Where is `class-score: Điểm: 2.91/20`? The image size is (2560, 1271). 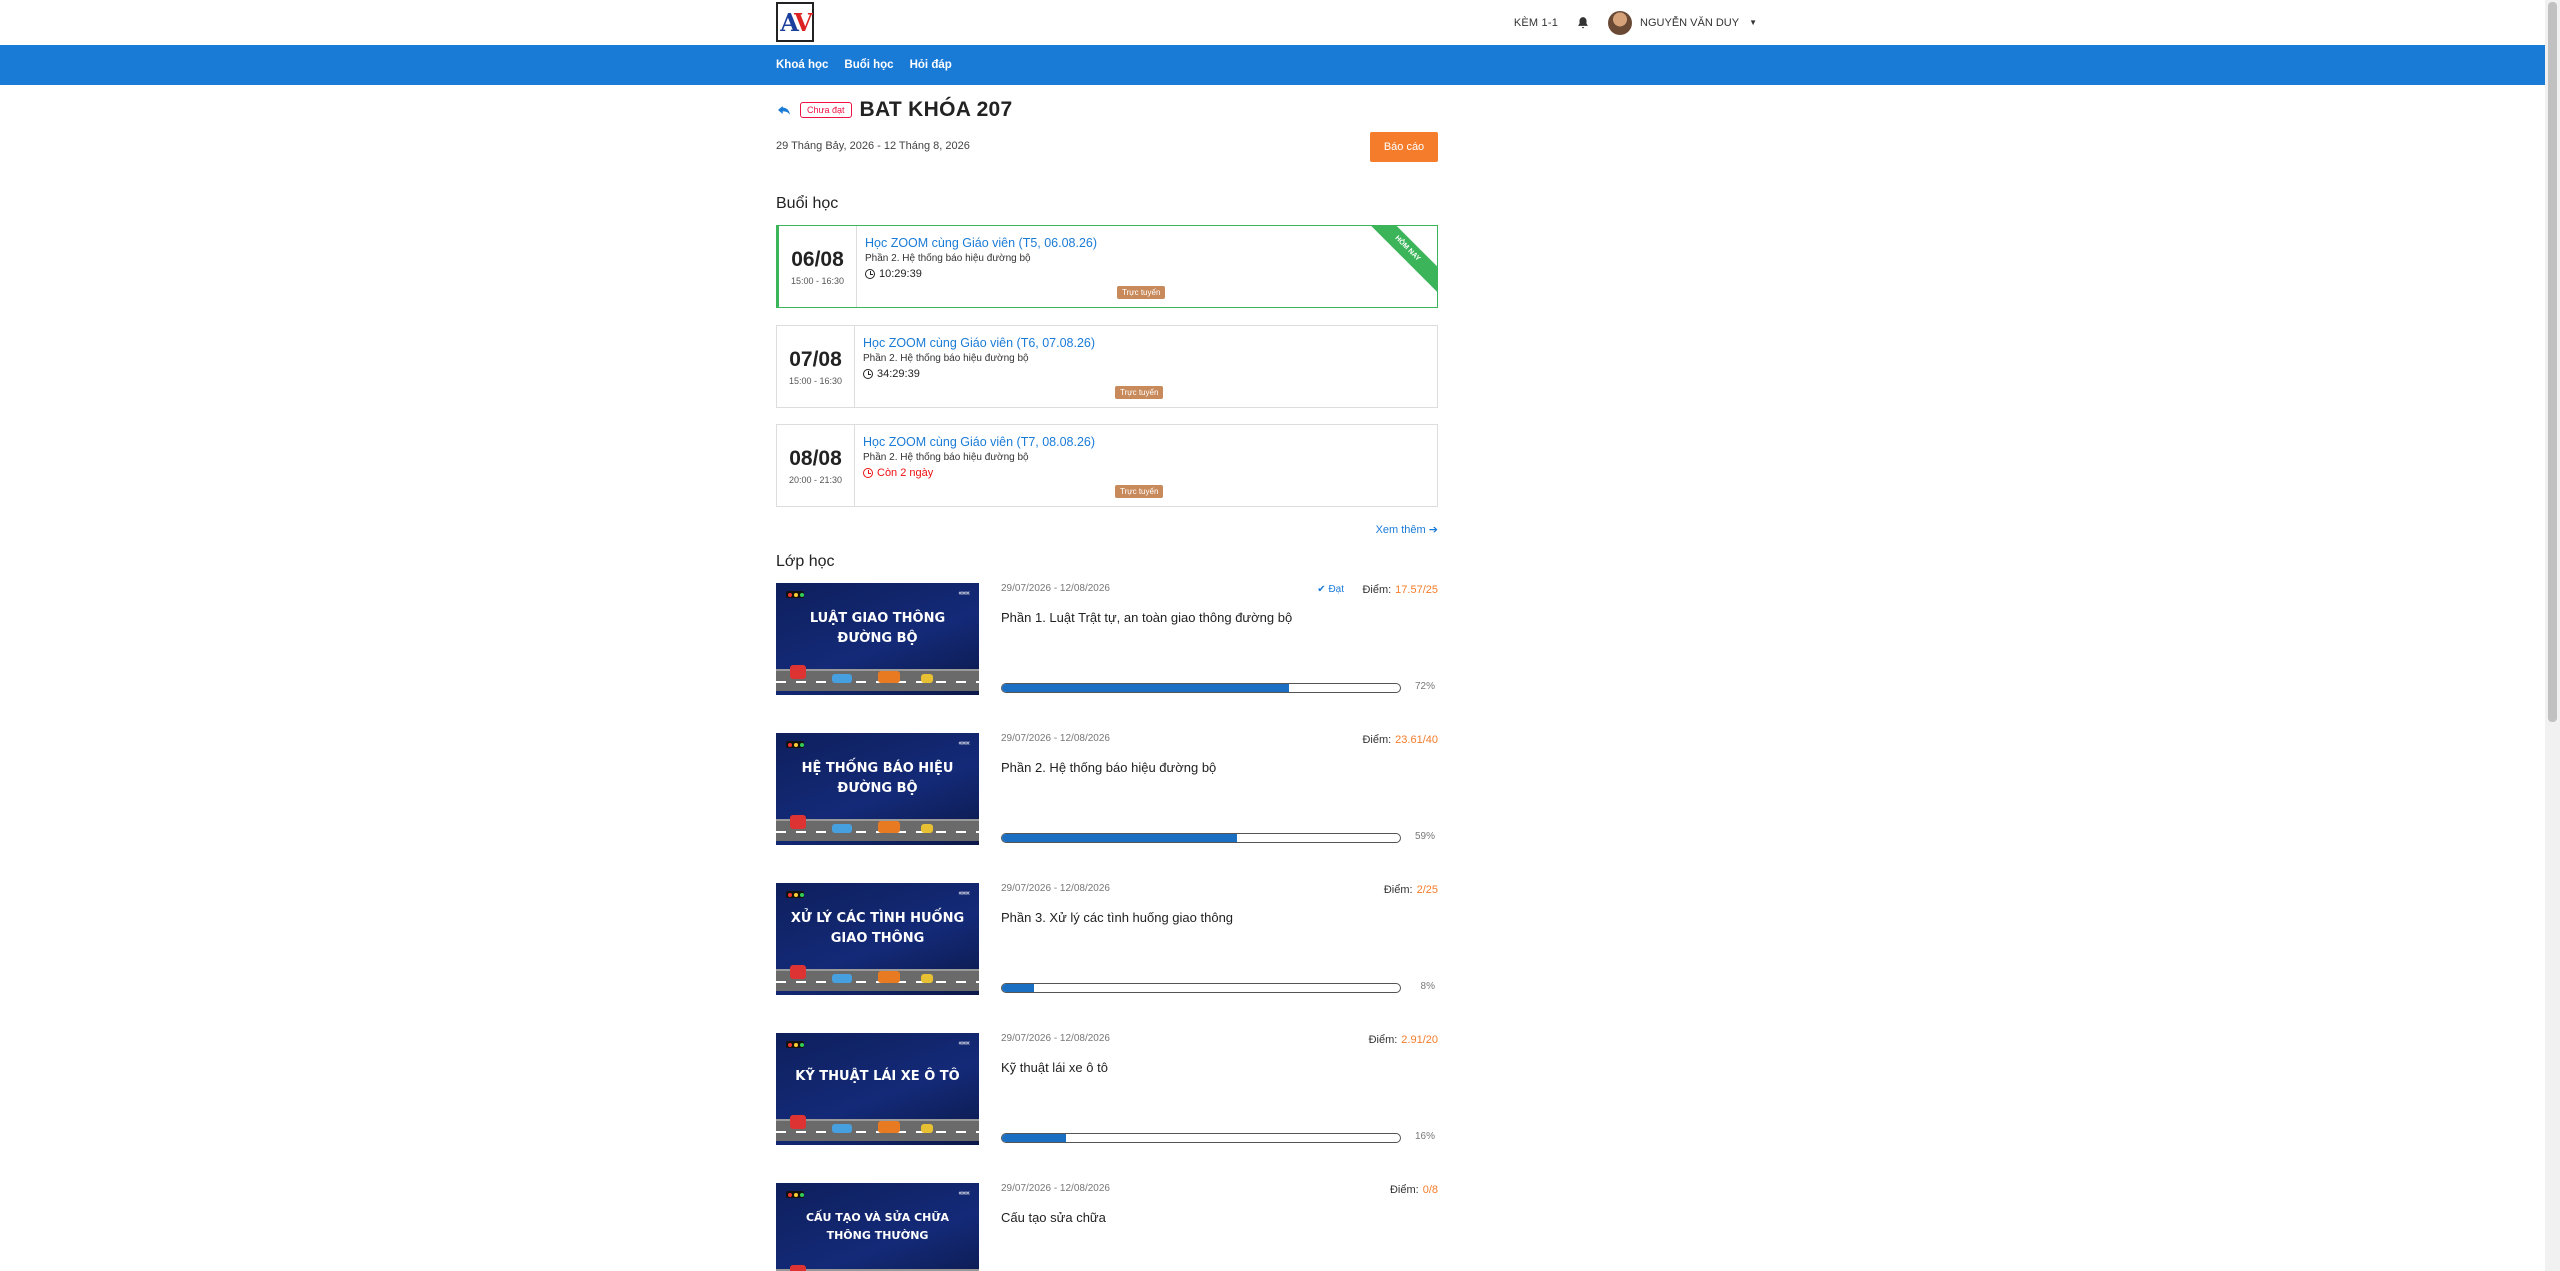
class-score: Điểm: 2.91/20 is located at coordinates (1403, 1040).